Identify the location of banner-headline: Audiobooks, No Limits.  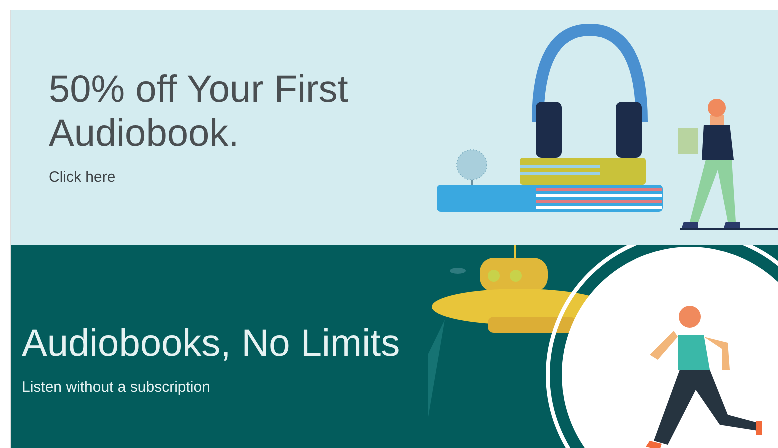
(212, 345).